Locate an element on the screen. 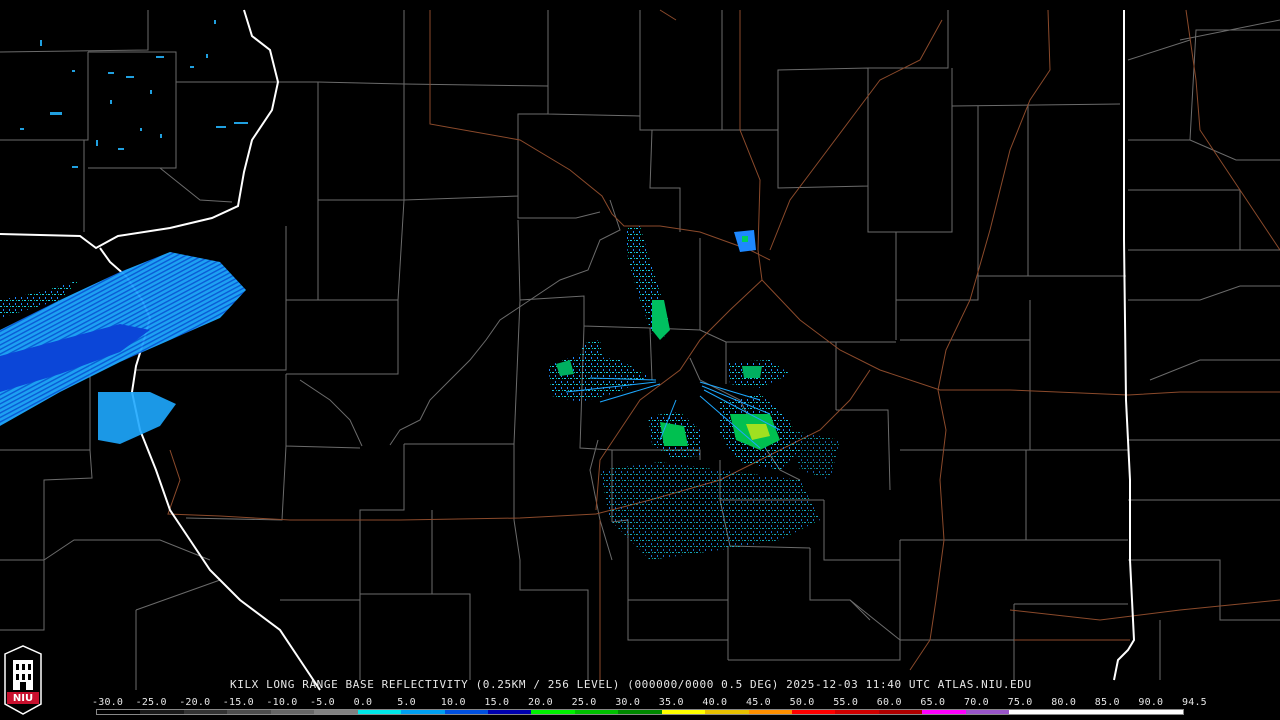 Image resolution: width=1280 pixels, height=720 pixels. legend-label: 25.0 is located at coordinates (584, 702).